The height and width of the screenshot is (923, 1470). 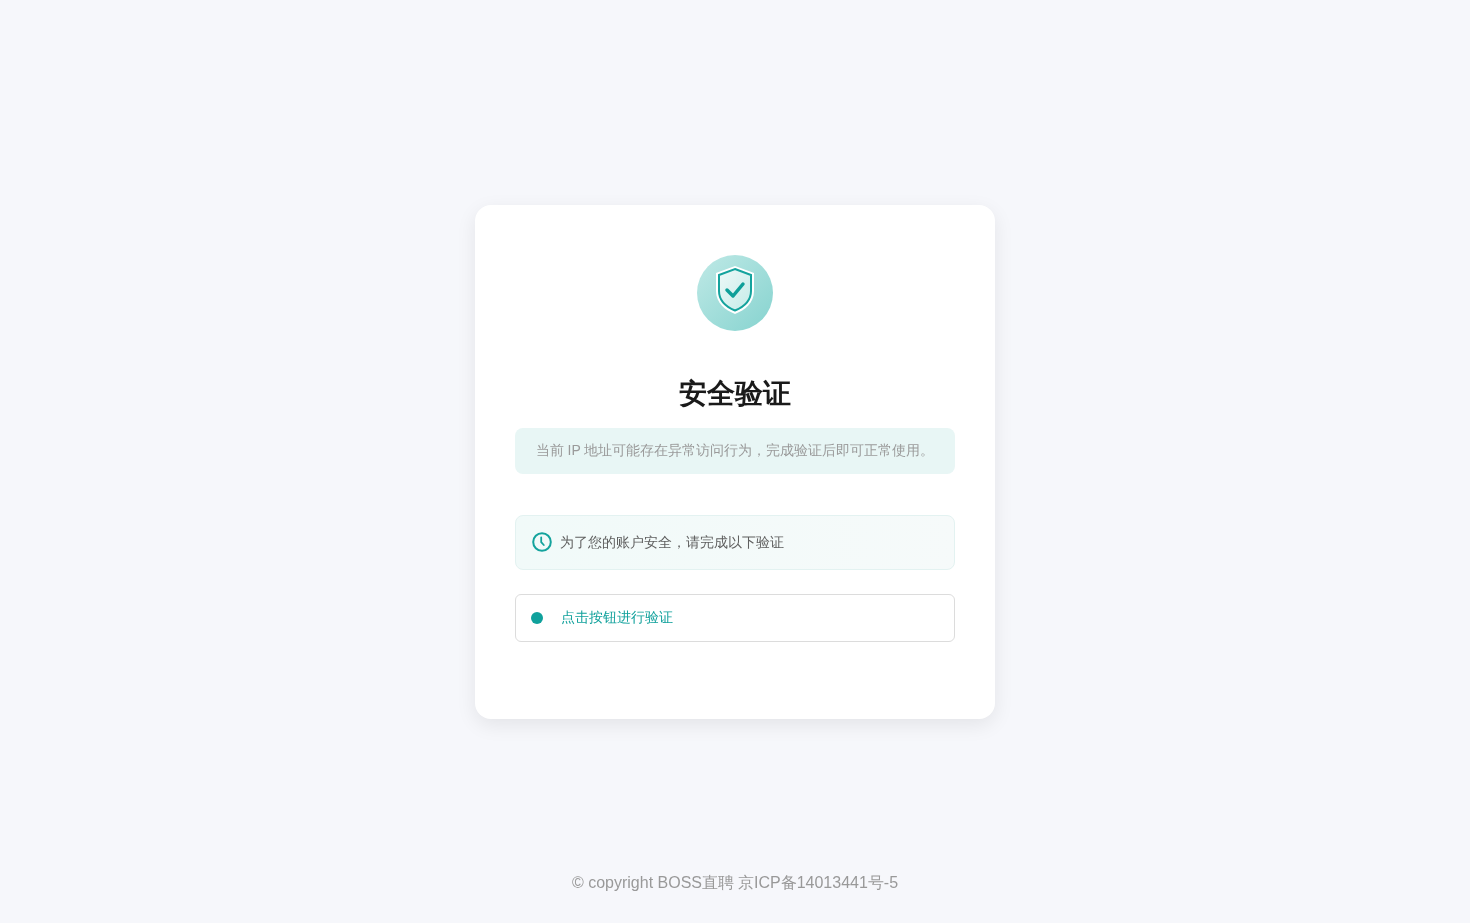 What do you see at coordinates (735, 393) in the screenshot?
I see `page-title: 安全验证` at bounding box center [735, 393].